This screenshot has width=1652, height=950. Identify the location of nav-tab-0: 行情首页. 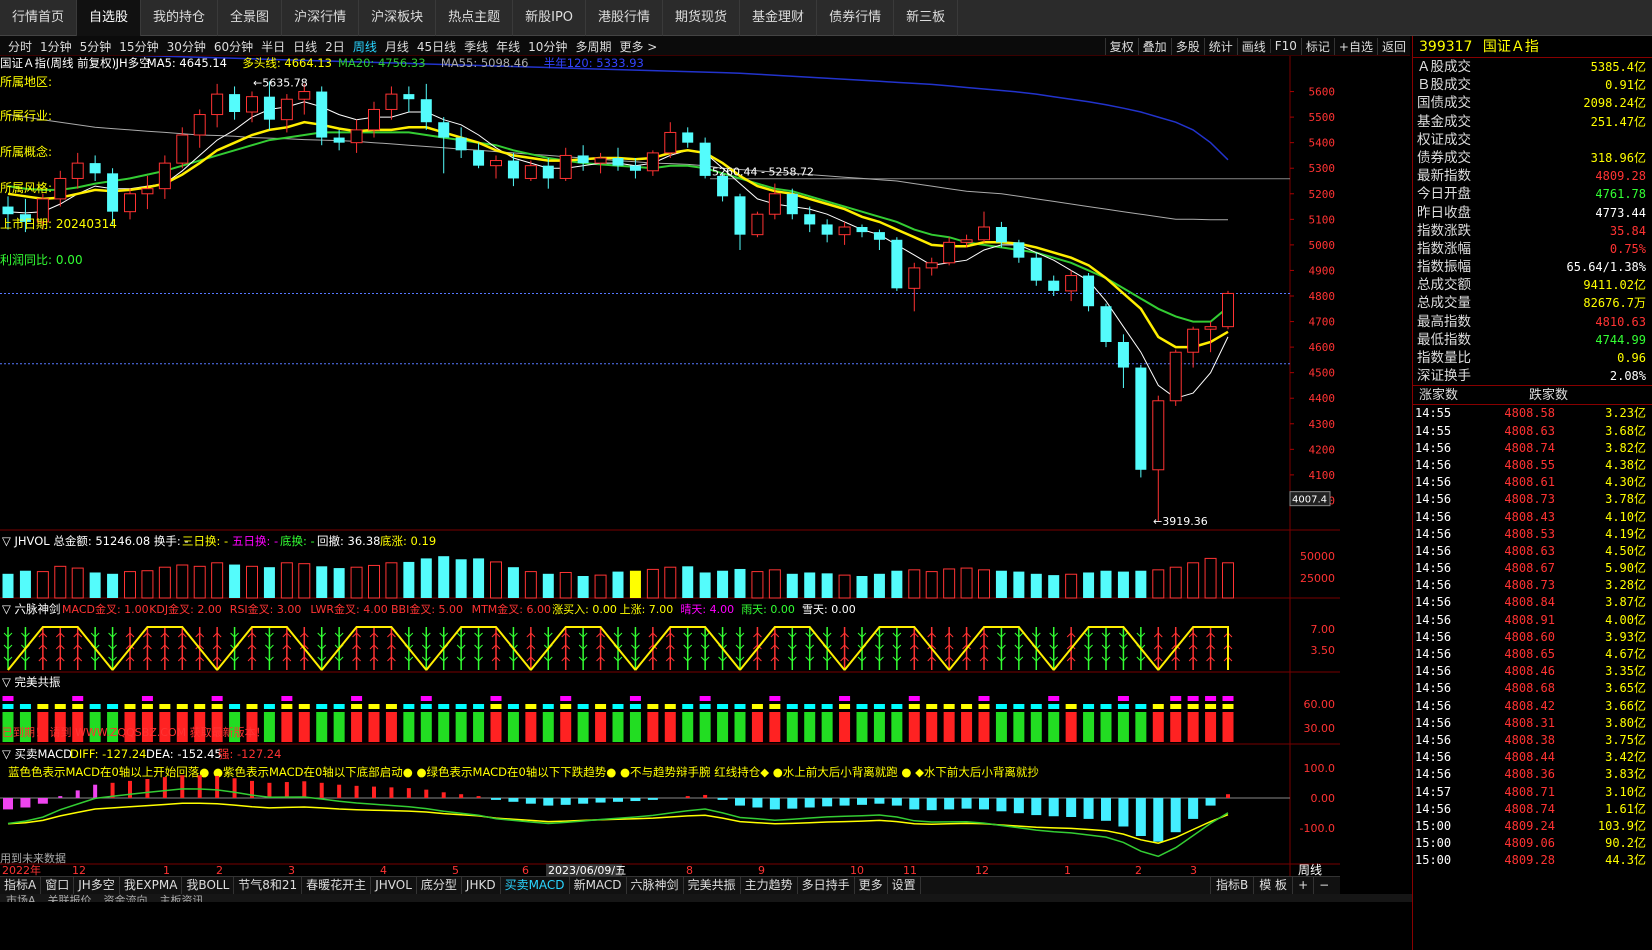
(39, 18).